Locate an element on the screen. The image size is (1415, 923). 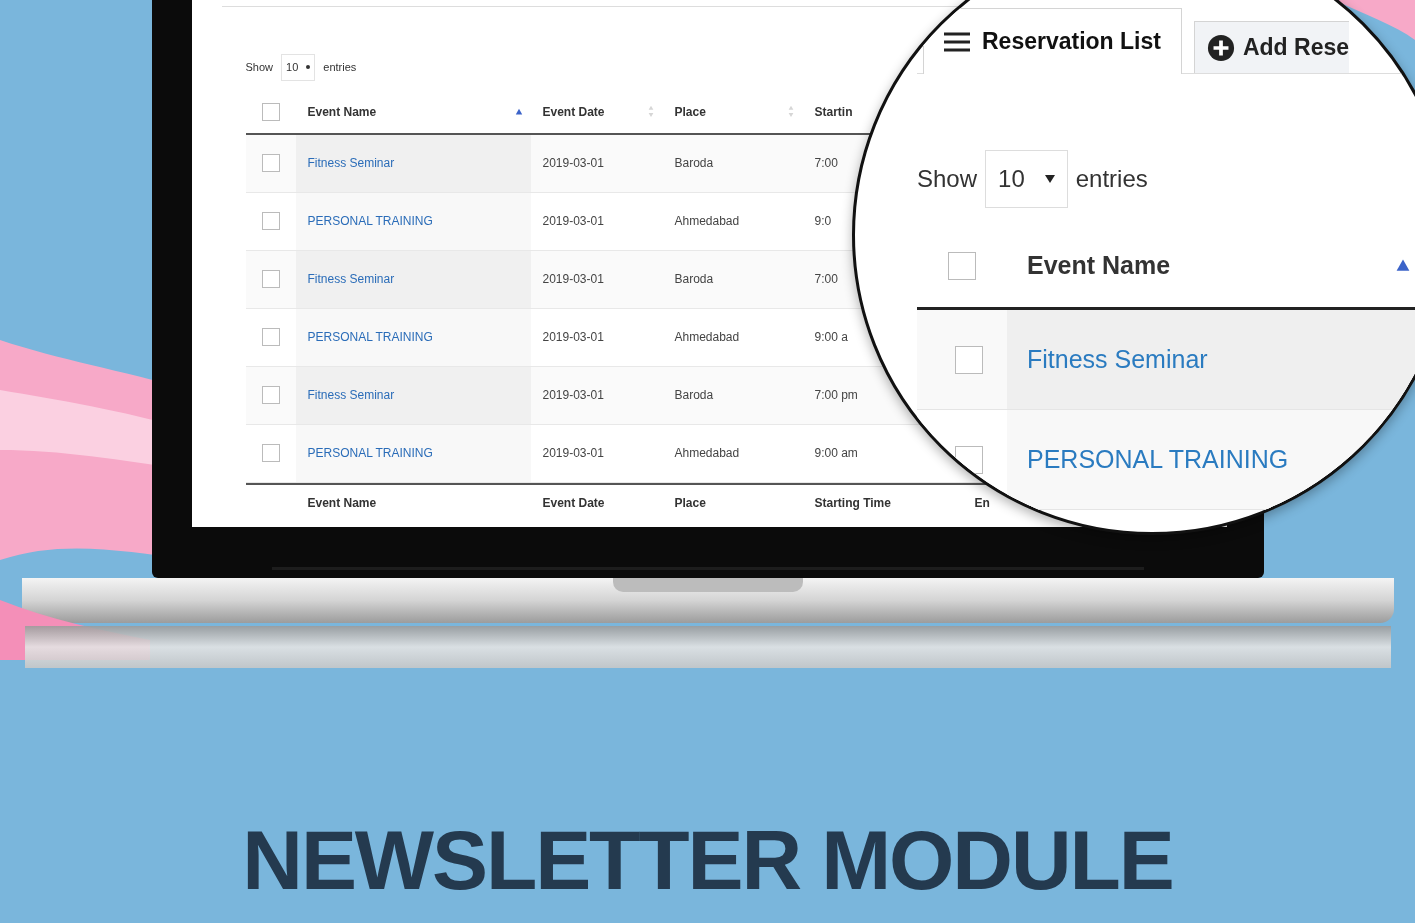
column-footer: Event Name is located at coordinates (342, 502).